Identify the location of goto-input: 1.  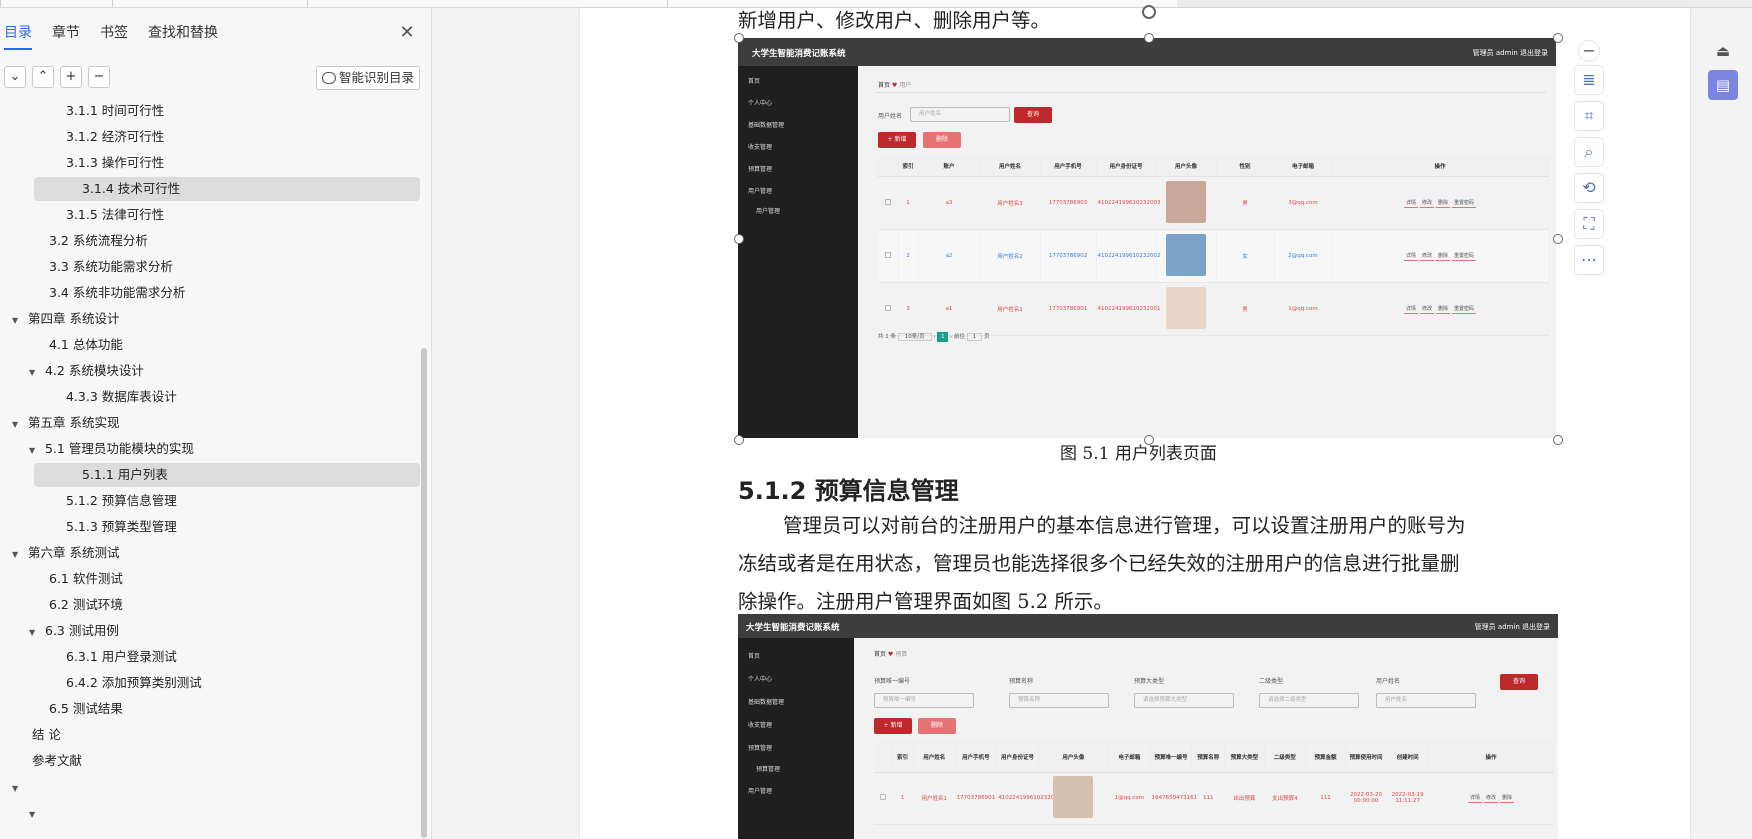
(974, 337).